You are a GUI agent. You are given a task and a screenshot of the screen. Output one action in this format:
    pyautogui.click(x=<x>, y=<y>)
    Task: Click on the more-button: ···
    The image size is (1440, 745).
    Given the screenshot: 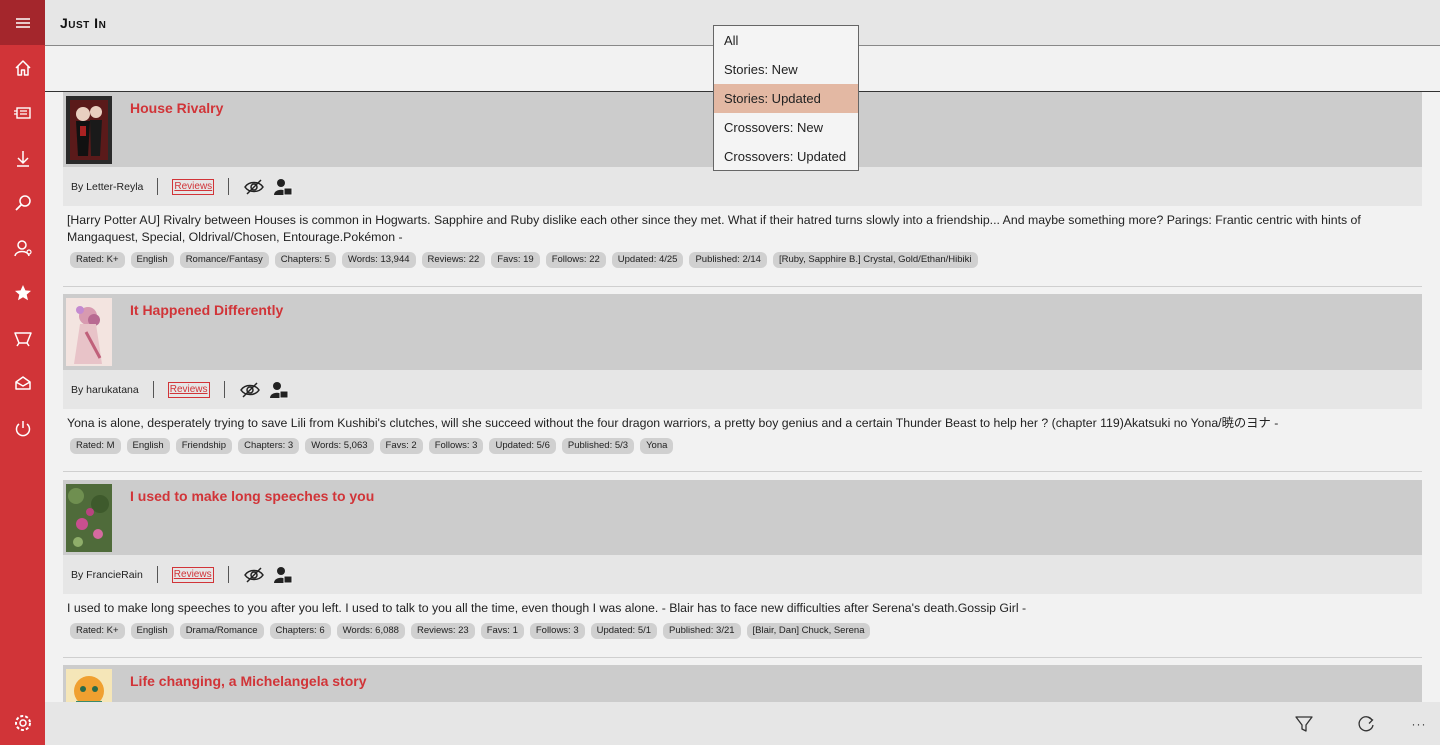 What is the action you would take?
    pyautogui.click(x=1419, y=724)
    